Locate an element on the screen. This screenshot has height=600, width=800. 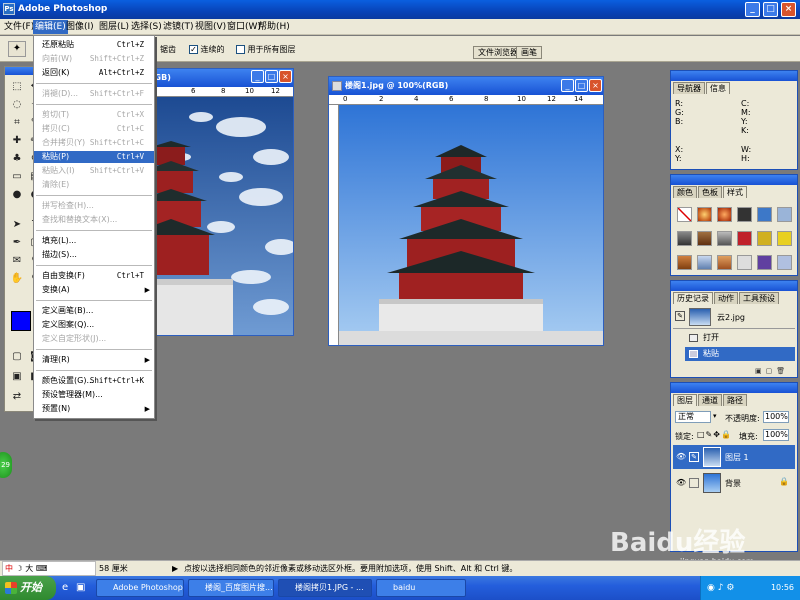
tab-navigator: 导航器 is located at coordinates (689, 88).